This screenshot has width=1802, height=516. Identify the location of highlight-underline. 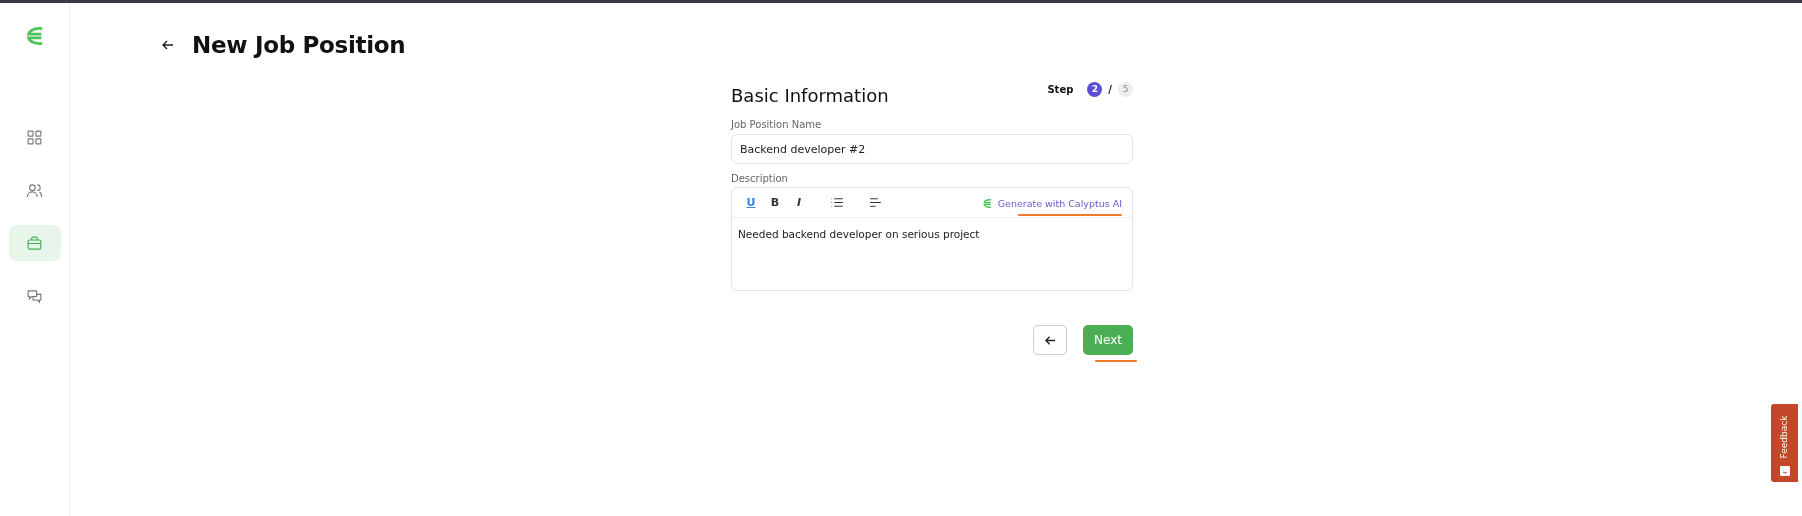
(1116, 361).